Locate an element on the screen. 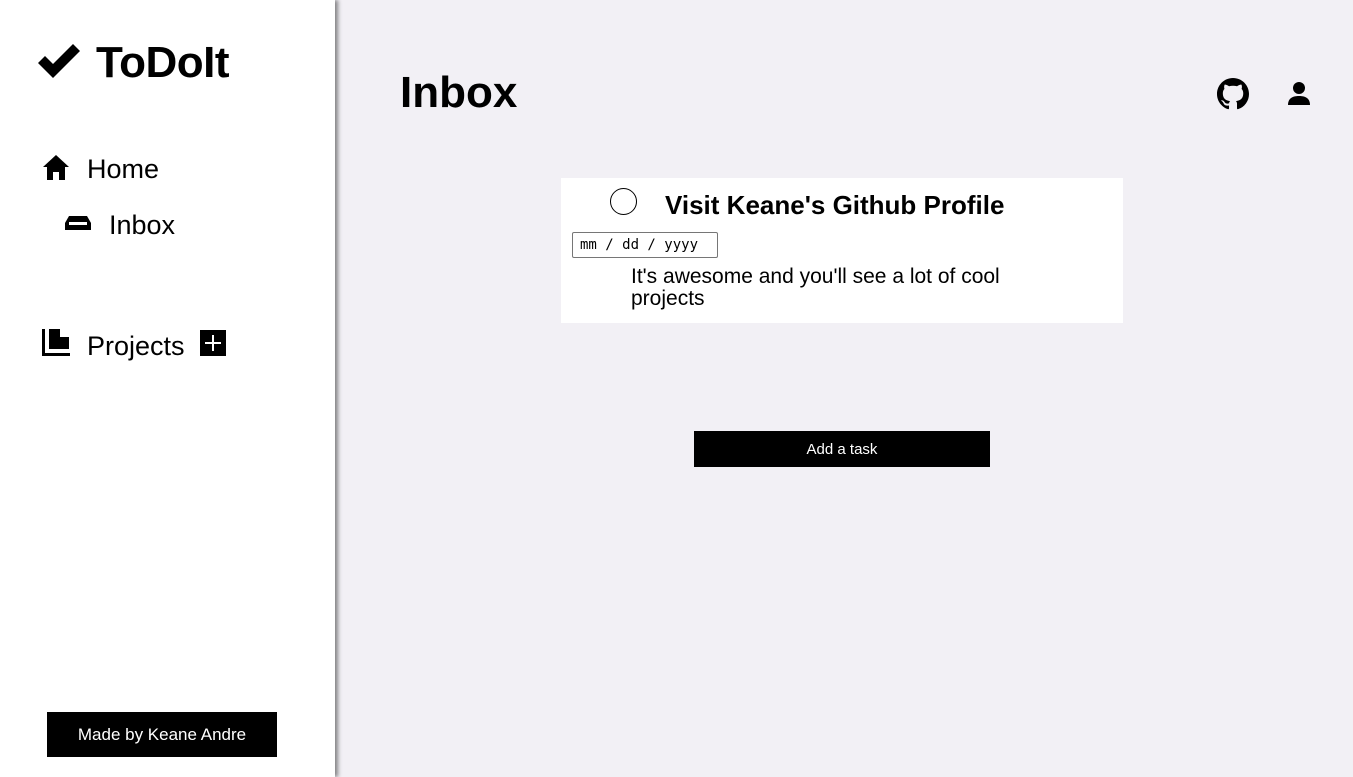 Image resolution: width=1353 pixels, height=777 pixels. github-icon is located at coordinates (1233, 94).